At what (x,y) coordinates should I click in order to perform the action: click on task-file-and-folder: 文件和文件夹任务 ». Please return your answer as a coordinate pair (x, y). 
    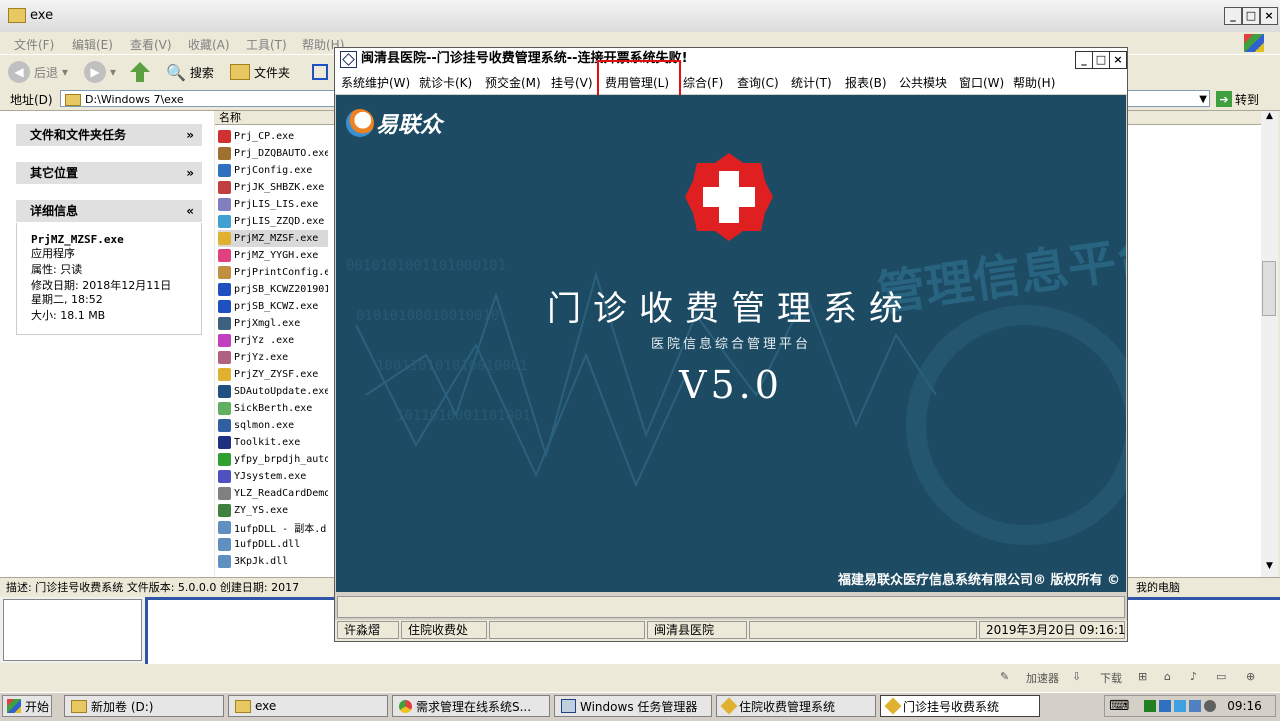
    Looking at the image, I should click on (109, 135).